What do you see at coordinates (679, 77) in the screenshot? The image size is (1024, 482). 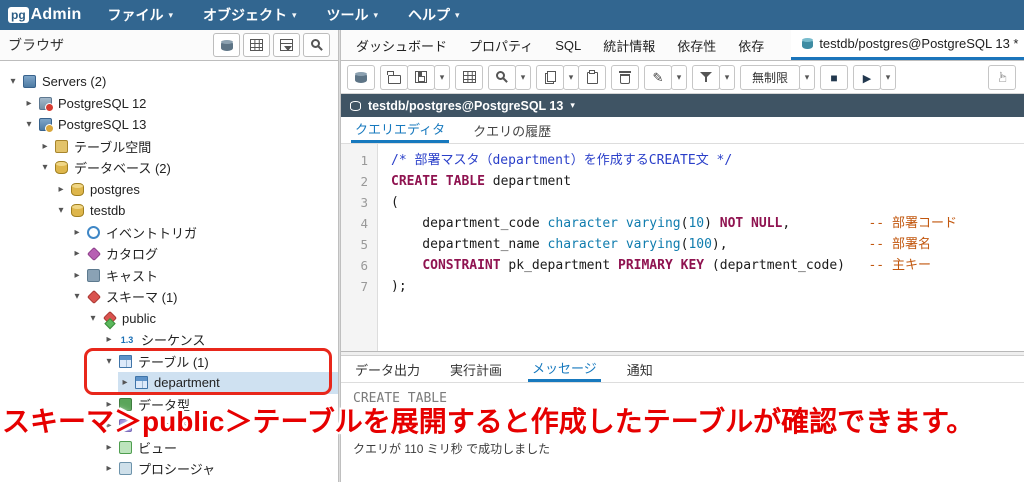 I see `edit-button-caret: ▾` at bounding box center [679, 77].